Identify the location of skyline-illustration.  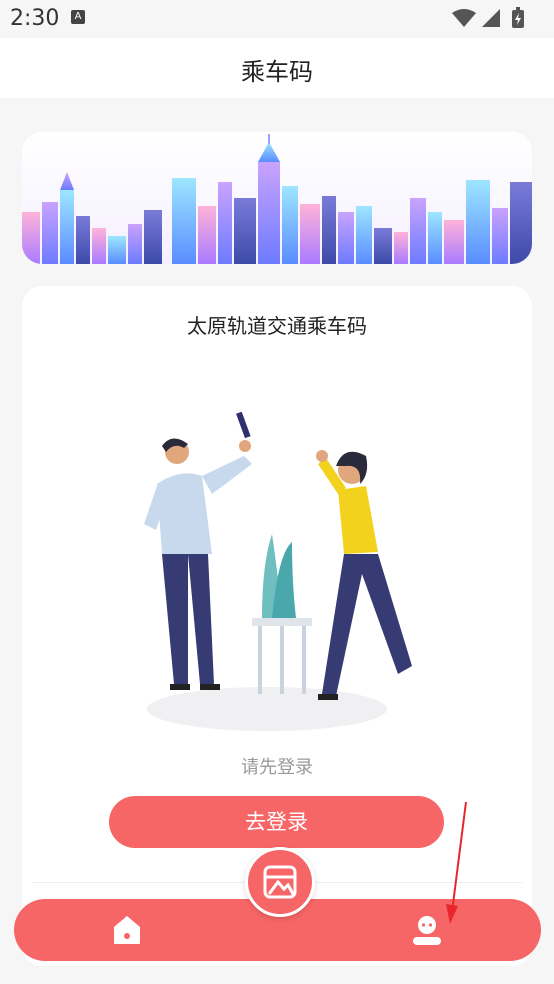
(277, 198).